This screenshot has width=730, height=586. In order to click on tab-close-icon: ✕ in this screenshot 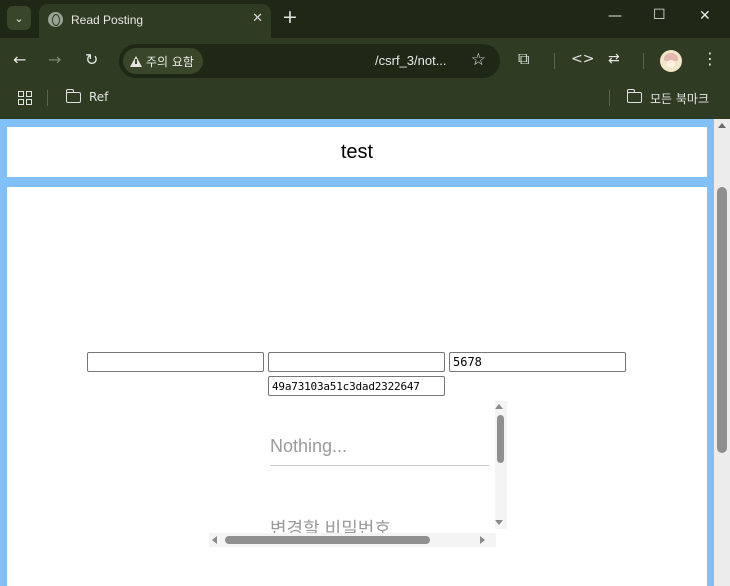, I will do `click(257, 18)`.